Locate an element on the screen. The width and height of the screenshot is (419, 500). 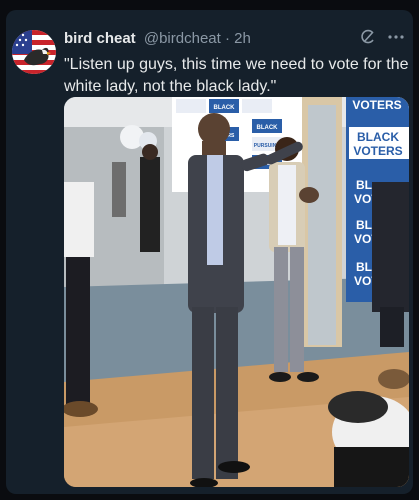
sign-black: BLACK is located at coordinates (378, 137).